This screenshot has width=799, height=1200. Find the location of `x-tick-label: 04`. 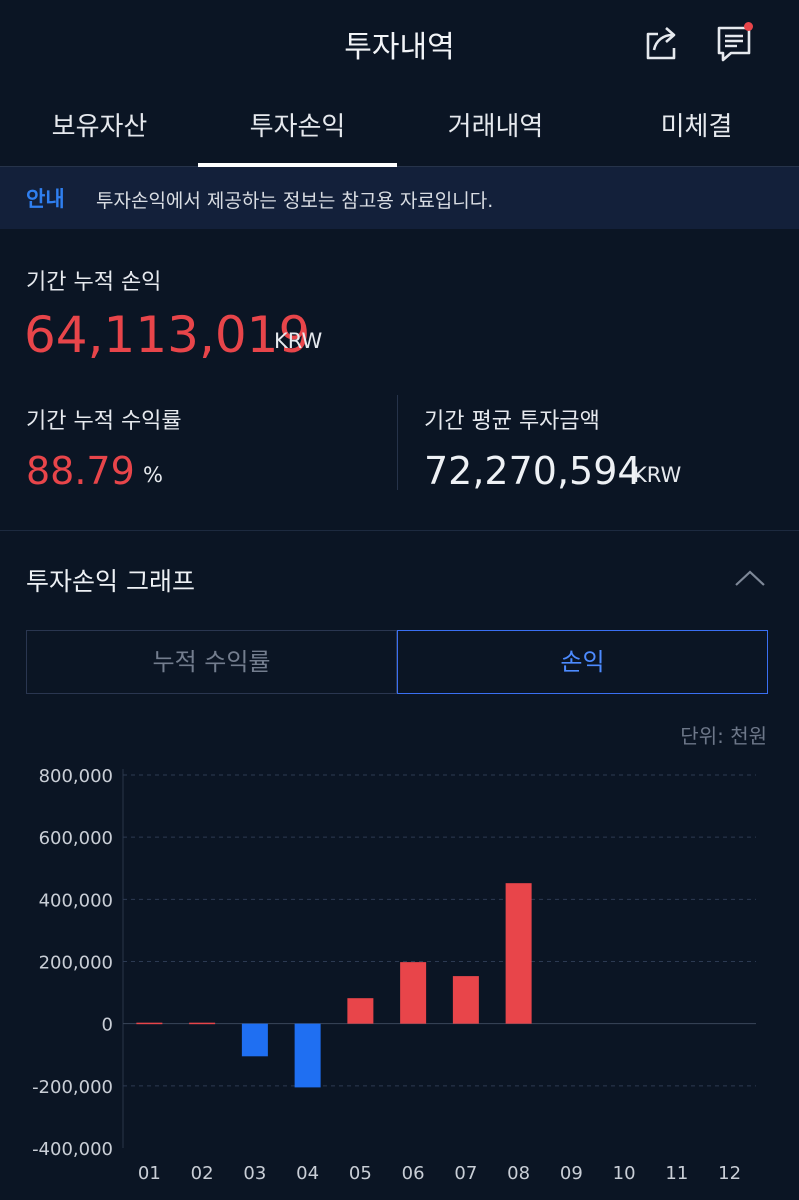

x-tick-label: 04 is located at coordinates (307, 1173).